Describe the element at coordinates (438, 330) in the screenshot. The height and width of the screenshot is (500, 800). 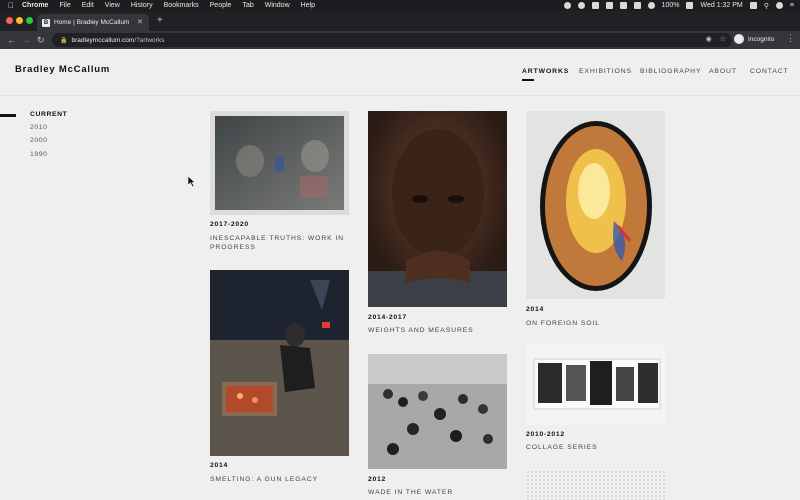
I see `artwork-title: WEIGHTS AND MEASURES` at that location.